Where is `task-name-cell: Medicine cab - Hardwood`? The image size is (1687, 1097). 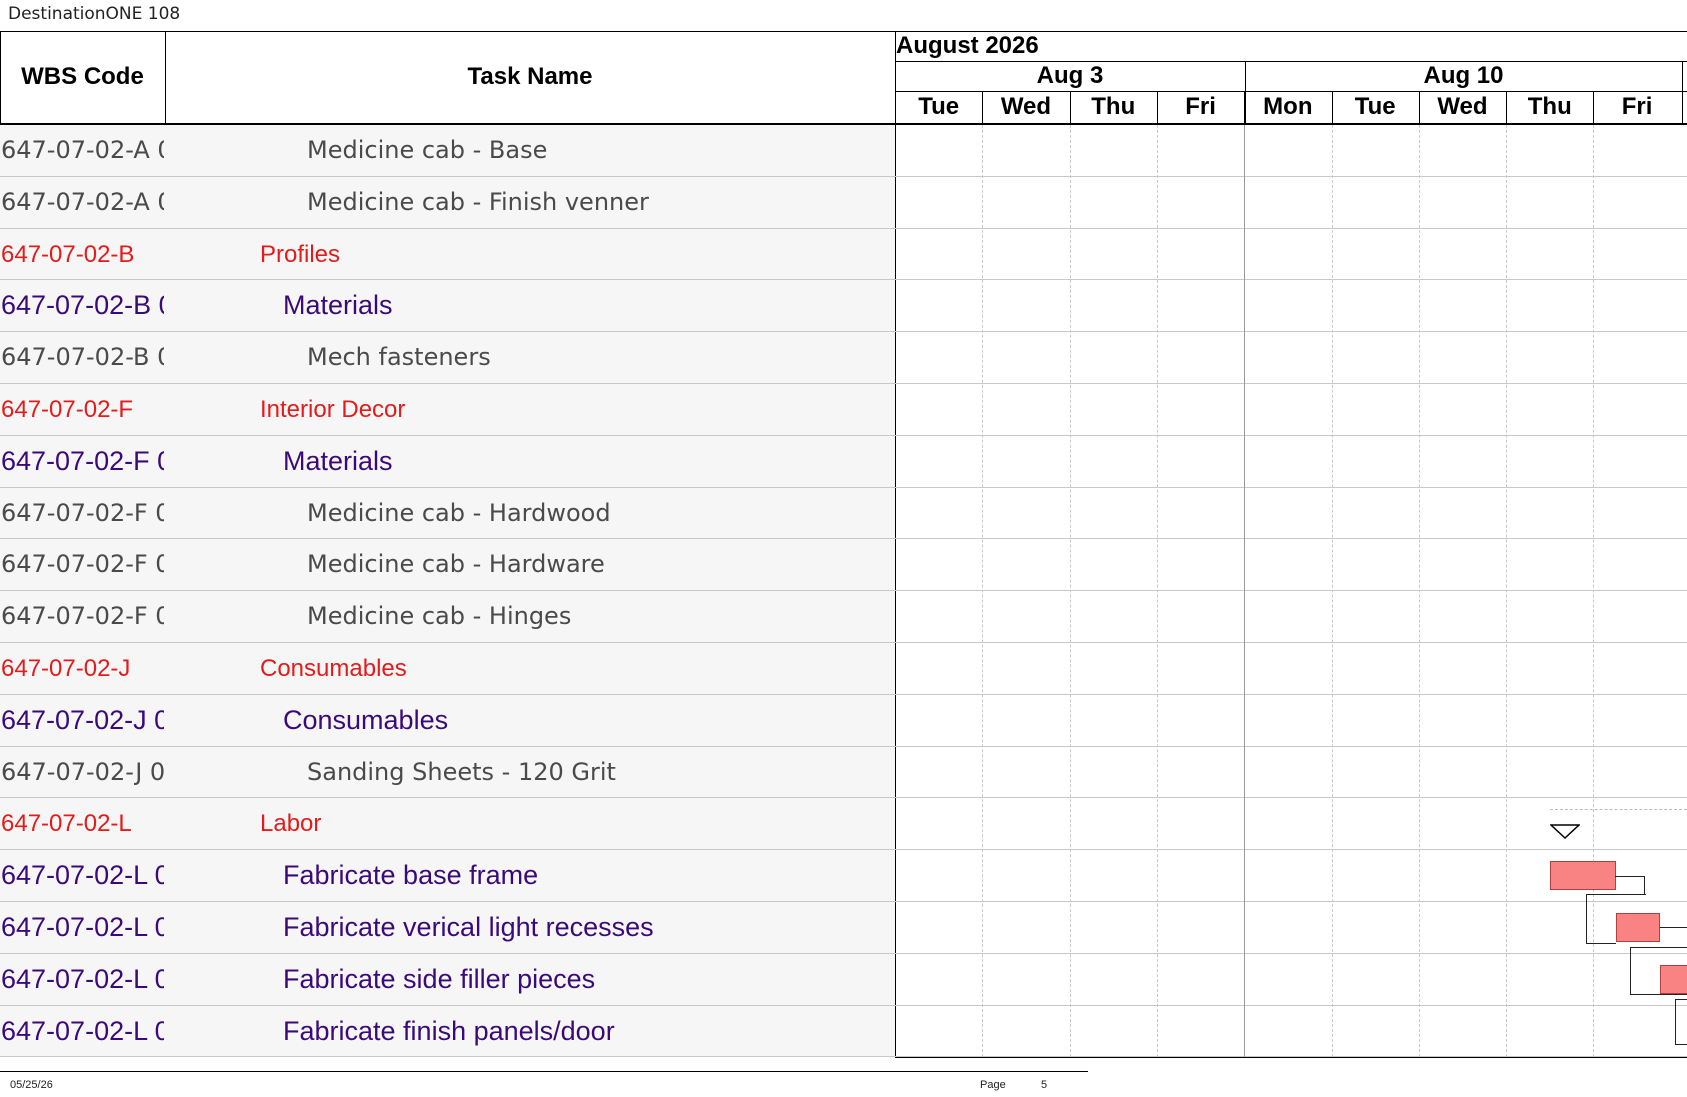
task-name-cell: Medicine cab - Hardwood is located at coordinates (459, 512).